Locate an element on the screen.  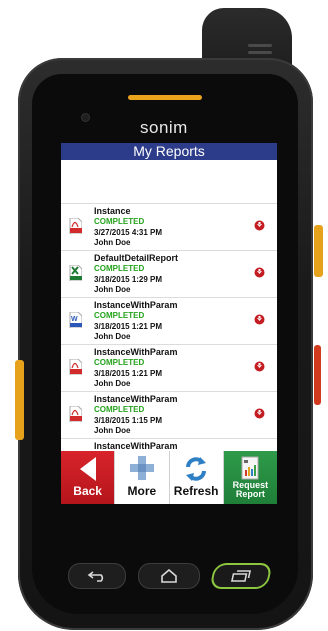
back-arrow-icon is located at coordinates (87, 469).